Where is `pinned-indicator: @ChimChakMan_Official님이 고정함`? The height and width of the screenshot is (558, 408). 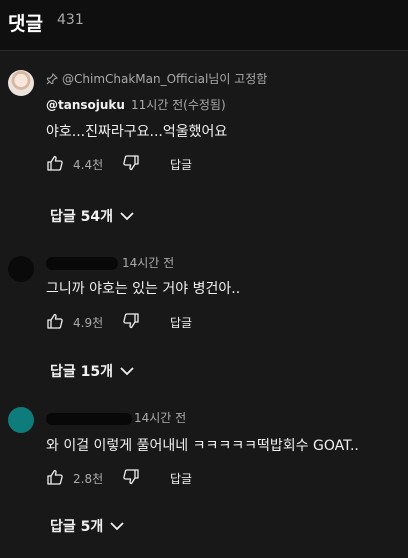
pinned-indicator: @ChimChakMan_Official님이 고정함 is located at coordinates (156, 78).